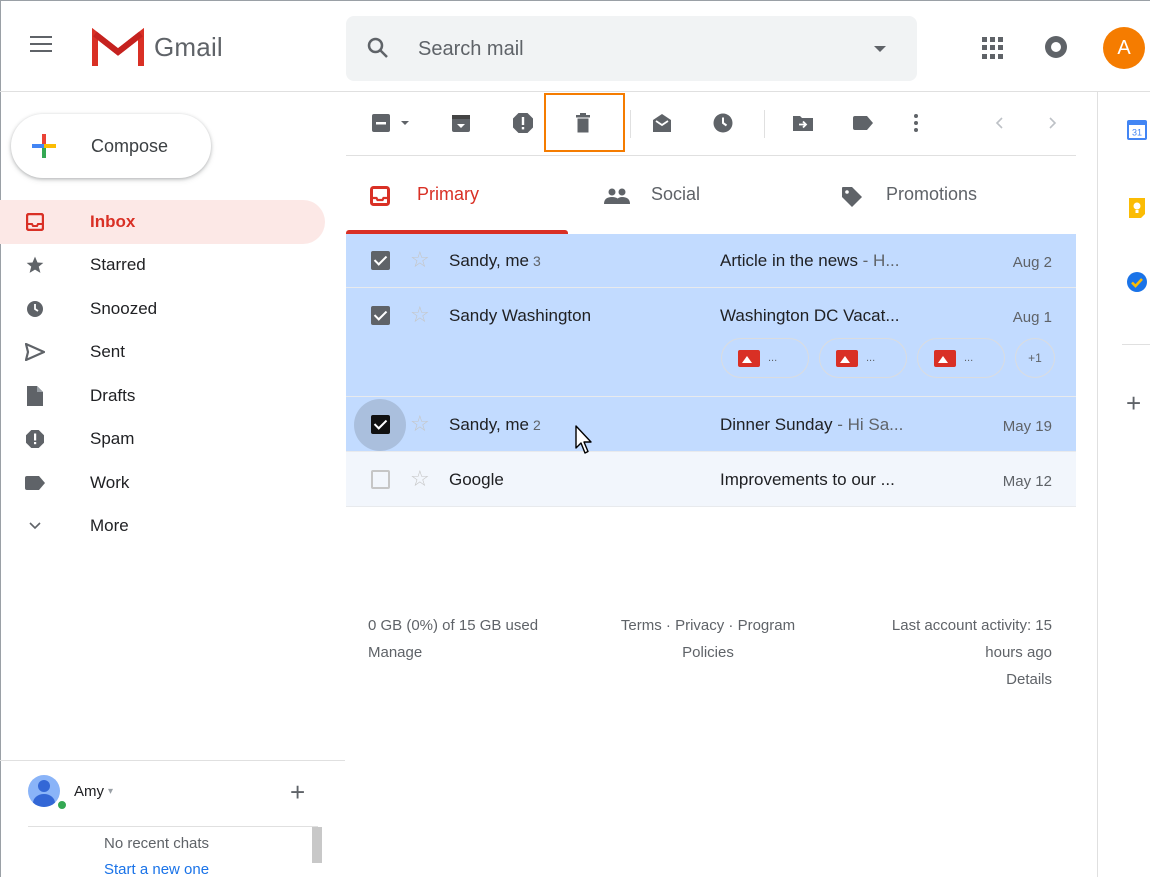  I want to click on sidebar-item-inbox: Inbox, so click(162, 222).